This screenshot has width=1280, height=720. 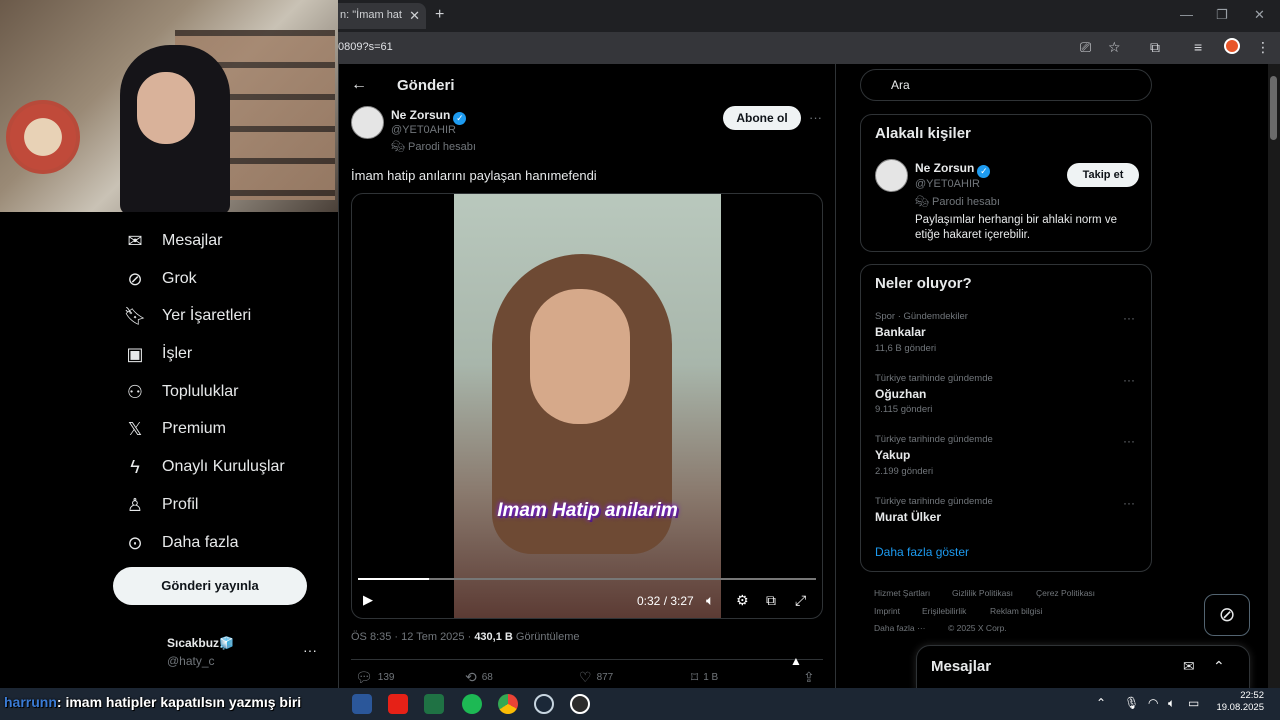 I want to click on page-title: Gönderi, so click(x=426, y=85).